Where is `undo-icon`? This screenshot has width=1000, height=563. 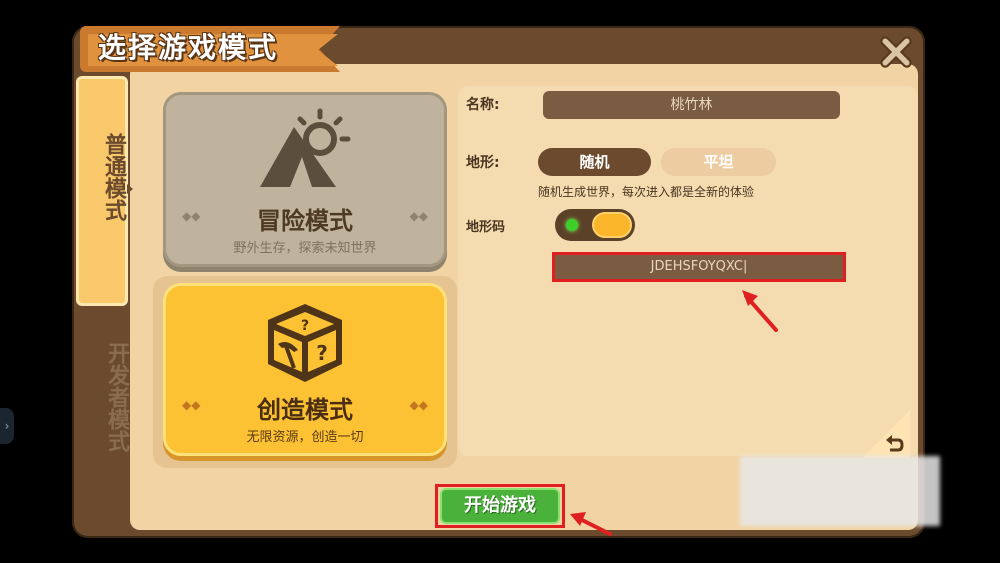 undo-icon is located at coordinates (895, 443).